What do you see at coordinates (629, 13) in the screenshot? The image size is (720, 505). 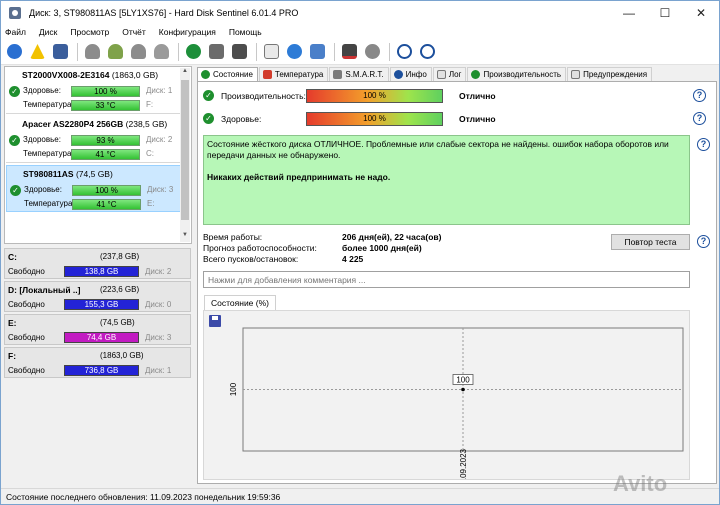 I see `minimize-button: —` at bounding box center [629, 13].